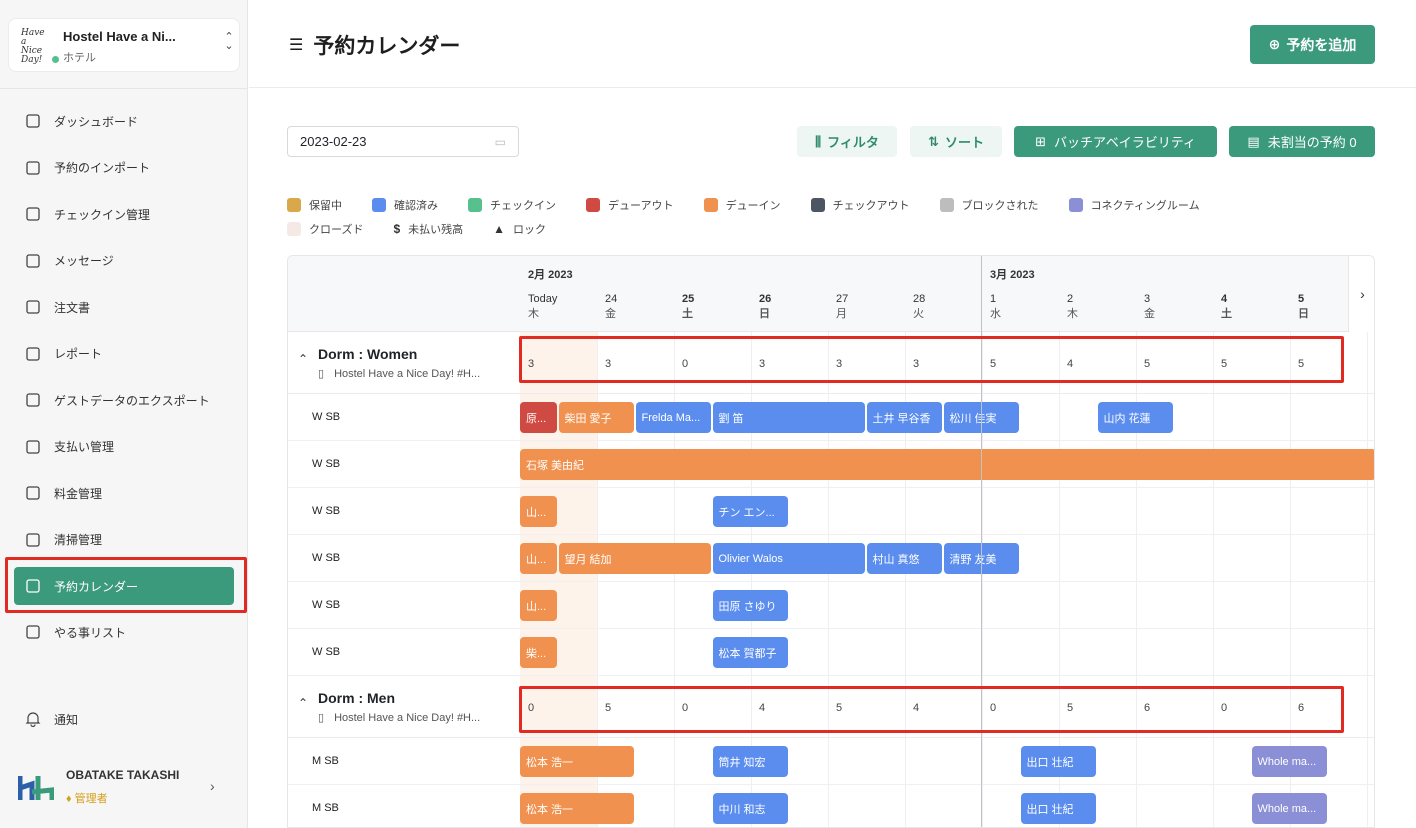 The height and width of the screenshot is (828, 1416). Describe the element at coordinates (712, 307) in the screenshot. I see `day-header: 25 土` at that location.